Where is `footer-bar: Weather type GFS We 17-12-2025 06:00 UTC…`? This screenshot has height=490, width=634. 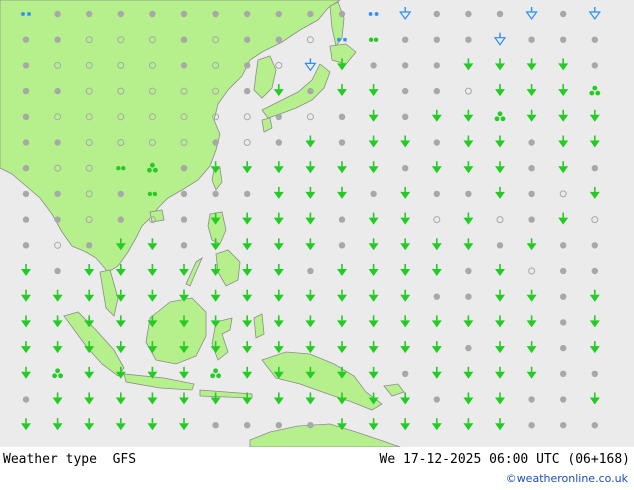 footer-bar: Weather type GFS We 17-12-2025 06:00 UTC… is located at coordinates (317, 468).